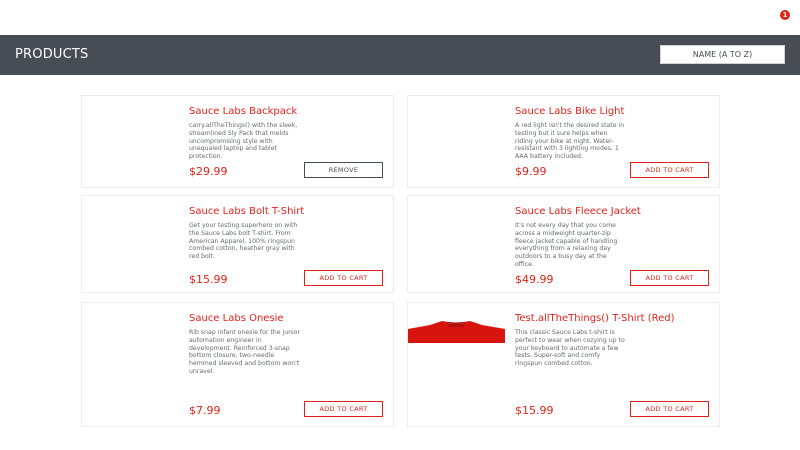  What do you see at coordinates (400, 17) in the screenshot?
I see `top-bar: 1` at bounding box center [400, 17].